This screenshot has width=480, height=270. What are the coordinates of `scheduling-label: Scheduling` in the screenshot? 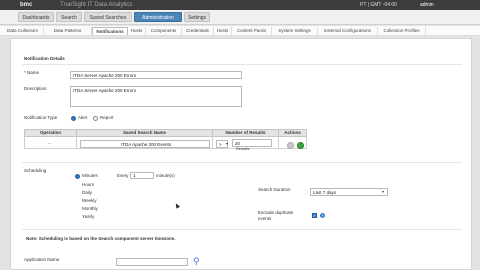 It's located at (35, 170).